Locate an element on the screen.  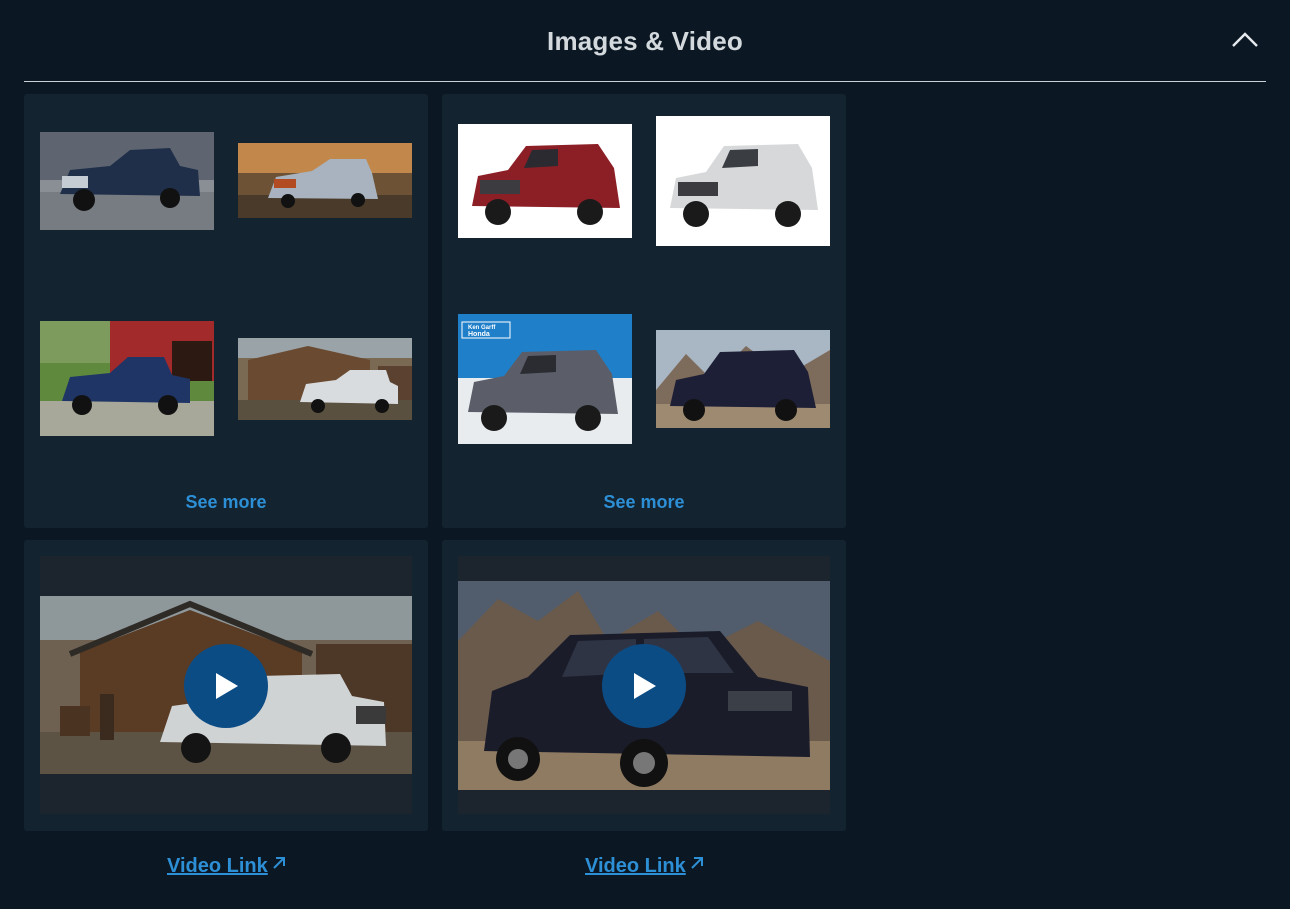
section-title: Images & Video is located at coordinates (645, 41).